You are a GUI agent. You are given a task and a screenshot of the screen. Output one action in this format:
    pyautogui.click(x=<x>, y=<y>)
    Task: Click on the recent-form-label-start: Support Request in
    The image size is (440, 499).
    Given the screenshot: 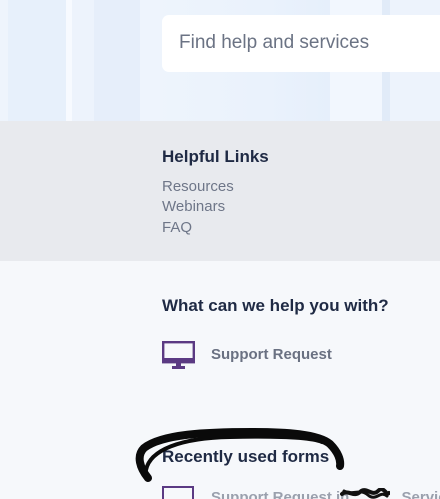 What is the action you would take?
    pyautogui.click(x=280, y=494)
    